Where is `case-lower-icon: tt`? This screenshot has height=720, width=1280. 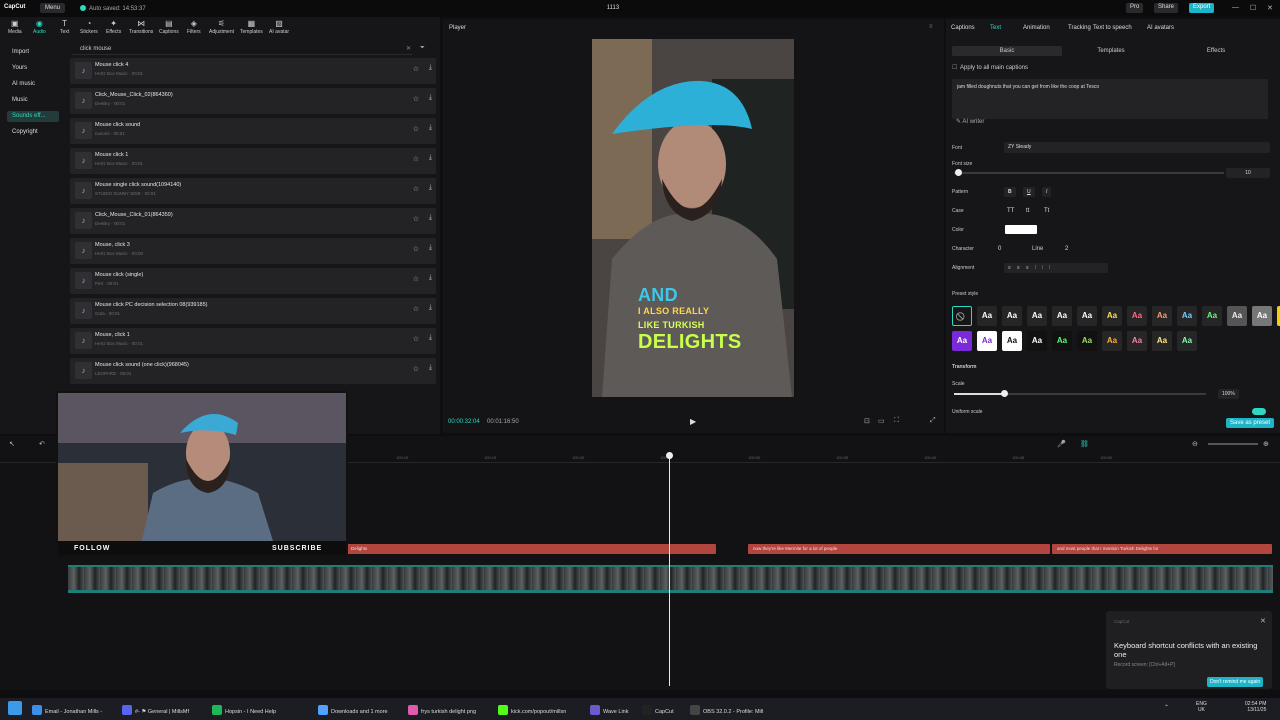
case-lower-icon: tt is located at coordinates (1027, 211).